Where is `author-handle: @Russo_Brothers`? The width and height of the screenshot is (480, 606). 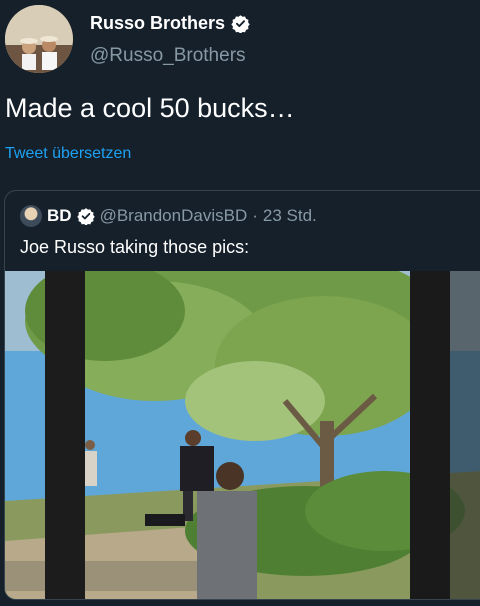
author-handle: @Russo_Brothers is located at coordinates (168, 56).